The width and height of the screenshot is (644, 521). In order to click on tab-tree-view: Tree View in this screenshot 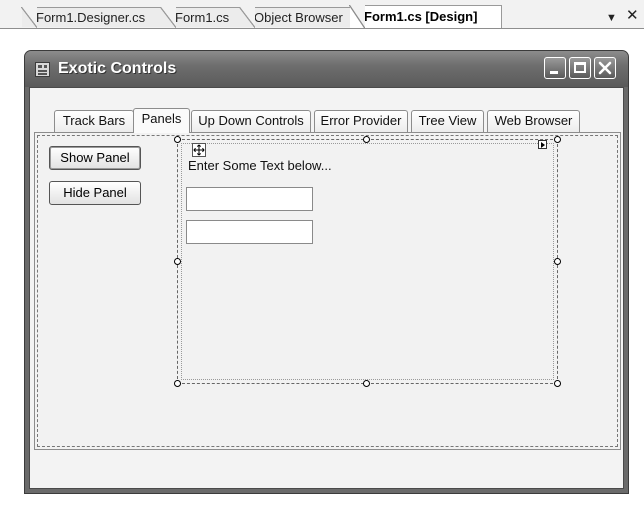, I will do `click(447, 121)`.